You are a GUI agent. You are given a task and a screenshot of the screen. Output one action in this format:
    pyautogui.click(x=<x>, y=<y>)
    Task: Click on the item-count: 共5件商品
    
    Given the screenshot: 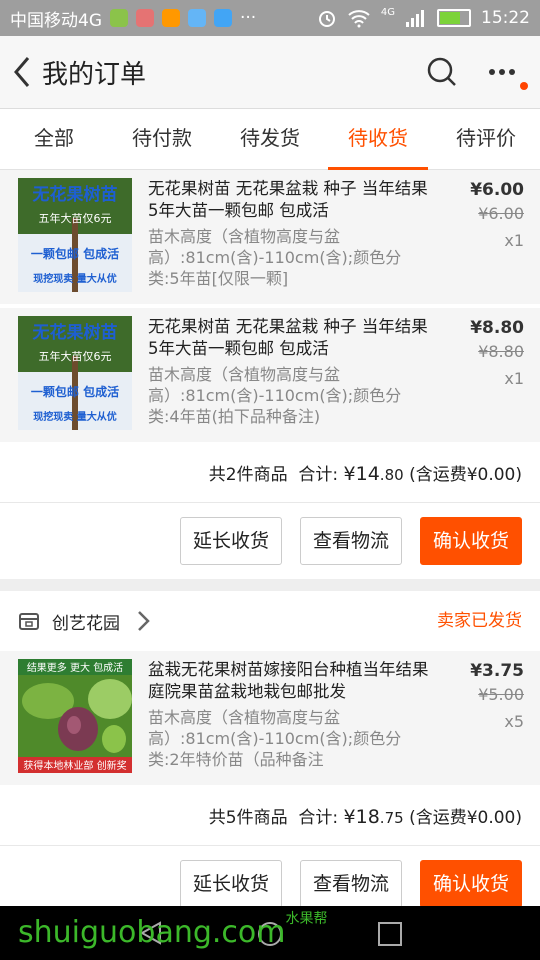 What is the action you would take?
    pyautogui.click(x=248, y=818)
    